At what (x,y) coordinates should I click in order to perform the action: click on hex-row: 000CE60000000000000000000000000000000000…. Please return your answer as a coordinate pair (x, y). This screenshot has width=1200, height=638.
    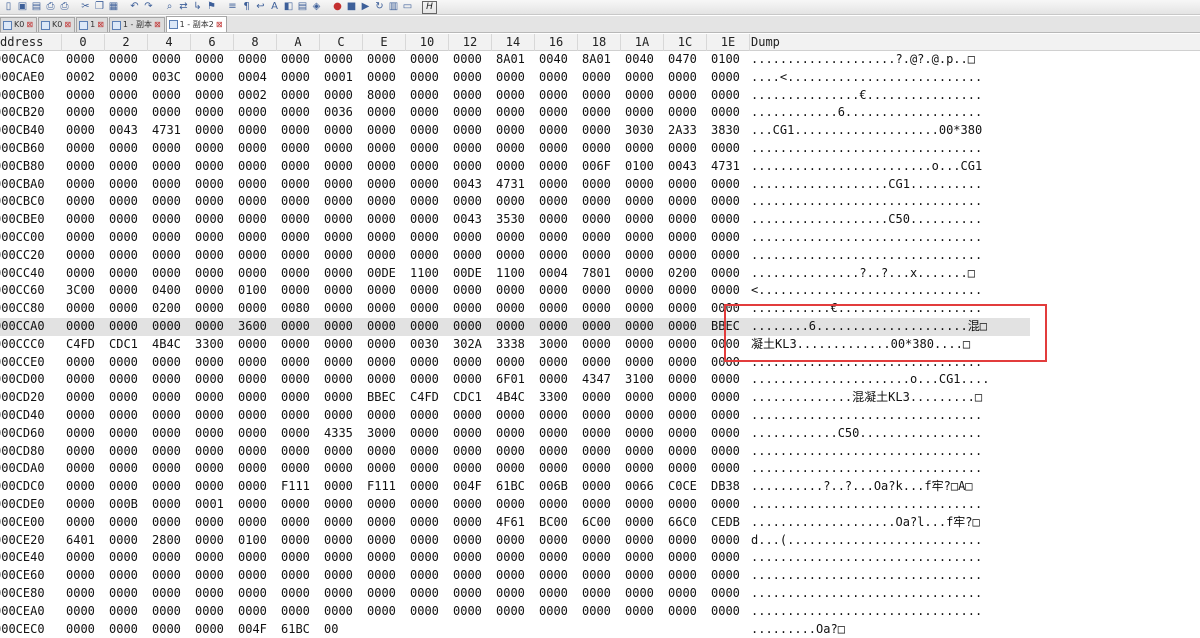
    Looking at the image, I should click on (600, 576).